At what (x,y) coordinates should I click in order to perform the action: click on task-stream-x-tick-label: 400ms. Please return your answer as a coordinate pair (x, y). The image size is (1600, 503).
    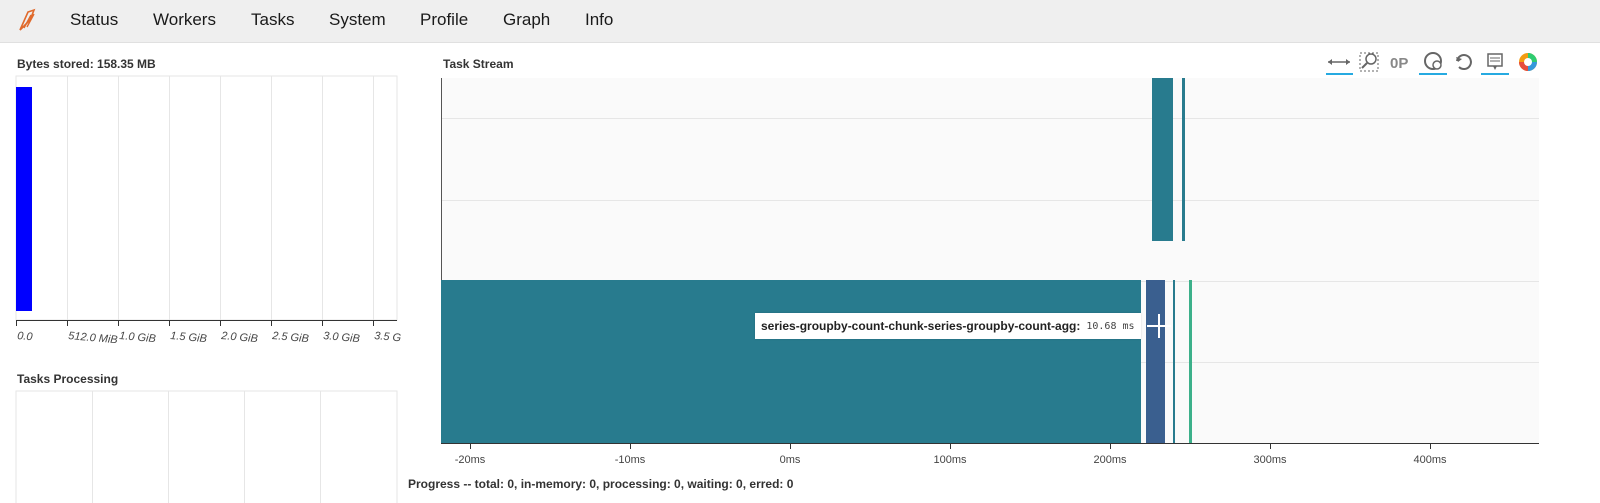
    Looking at the image, I should click on (1430, 460).